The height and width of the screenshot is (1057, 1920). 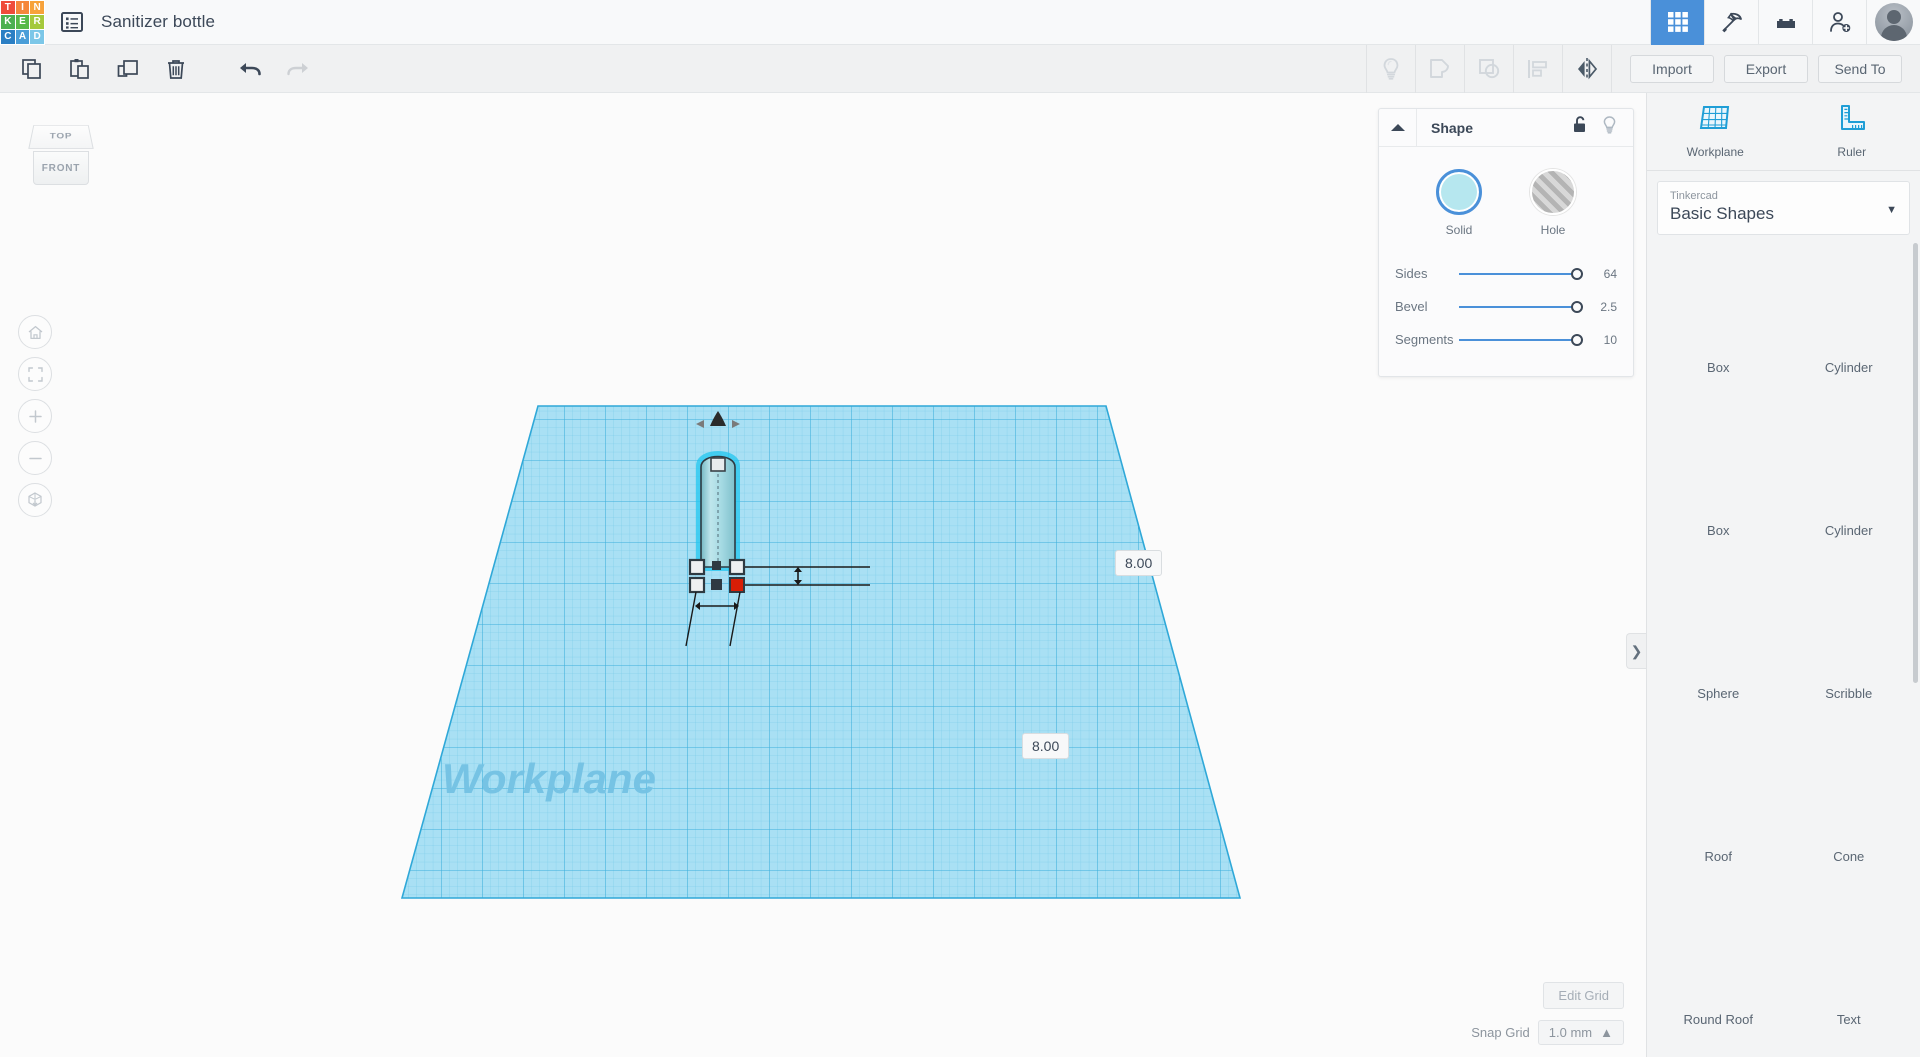 I want to click on export-button: Export, so click(x=1766, y=68).